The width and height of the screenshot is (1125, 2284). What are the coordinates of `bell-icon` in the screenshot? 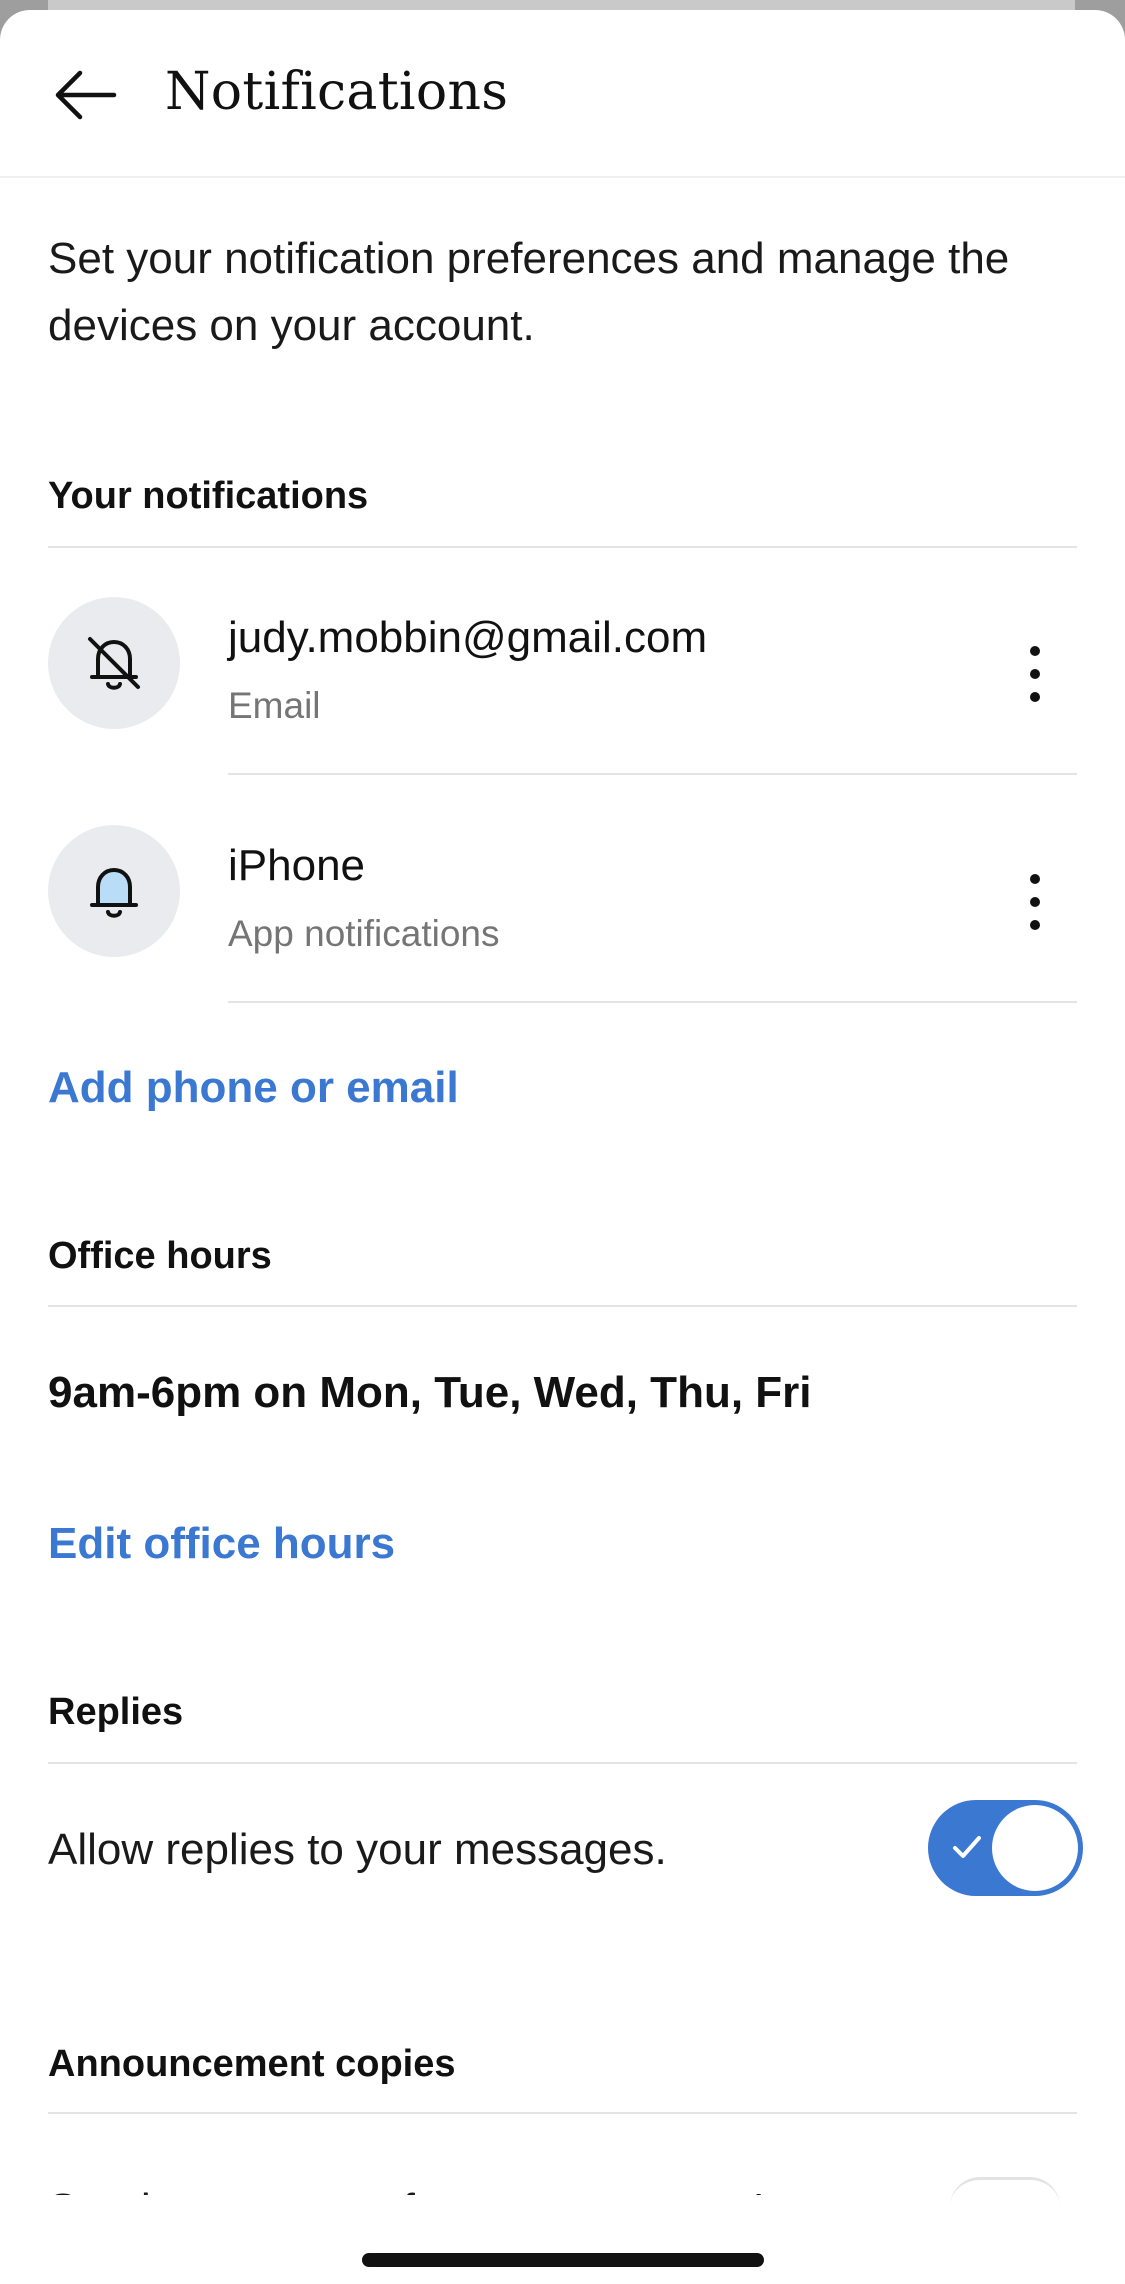 It's located at (114, 893).